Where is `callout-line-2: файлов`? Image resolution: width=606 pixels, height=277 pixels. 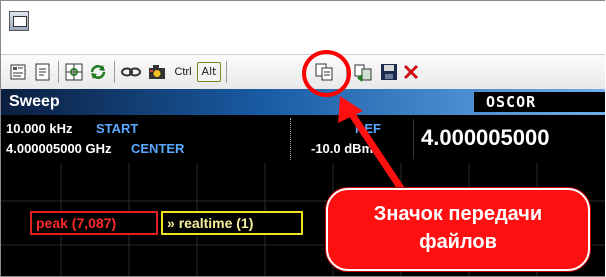 callout-line-2: файлов is located at coordinates (458, 242).